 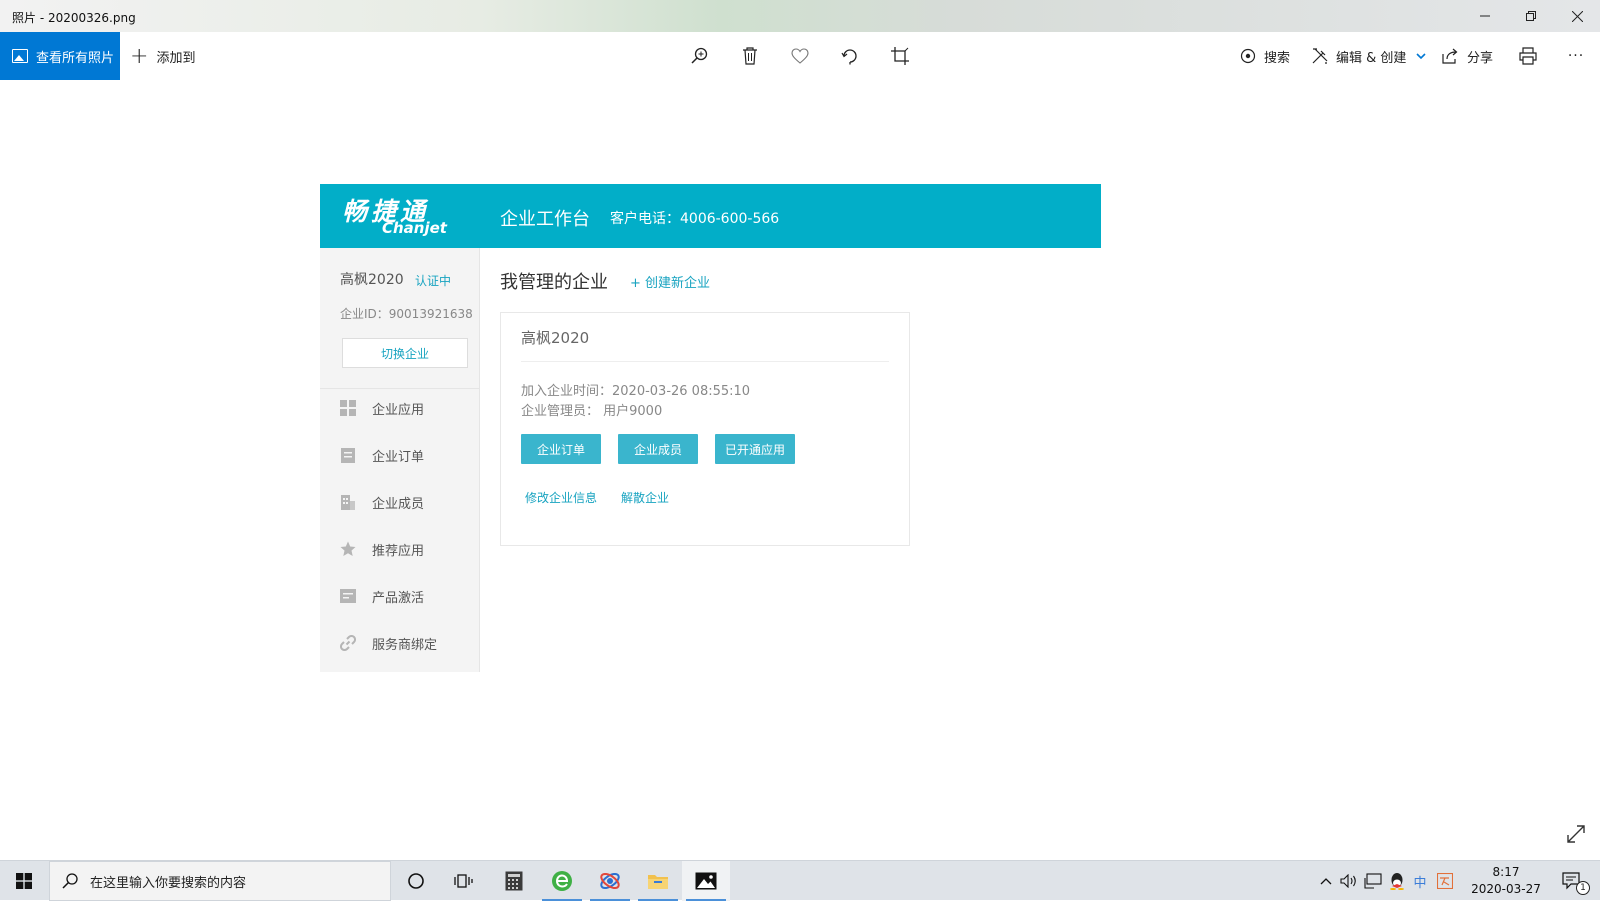 What do you see at coordinates (220, 881) in the screenshot?
I see `taskbar-search-input: 在这里输入你要搜索的内容` at bounding box center [220, 881].